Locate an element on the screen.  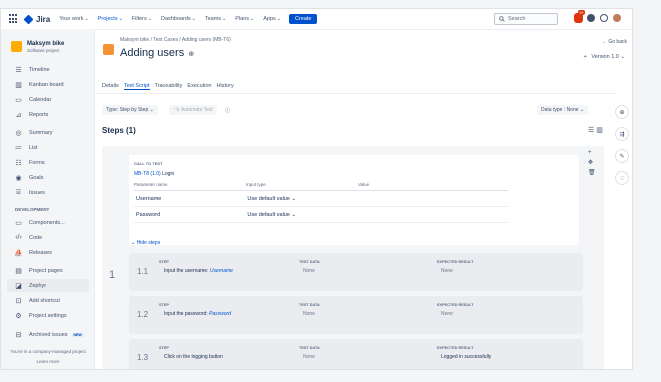
app-switcher-icon is located at coordinates (14, 19).